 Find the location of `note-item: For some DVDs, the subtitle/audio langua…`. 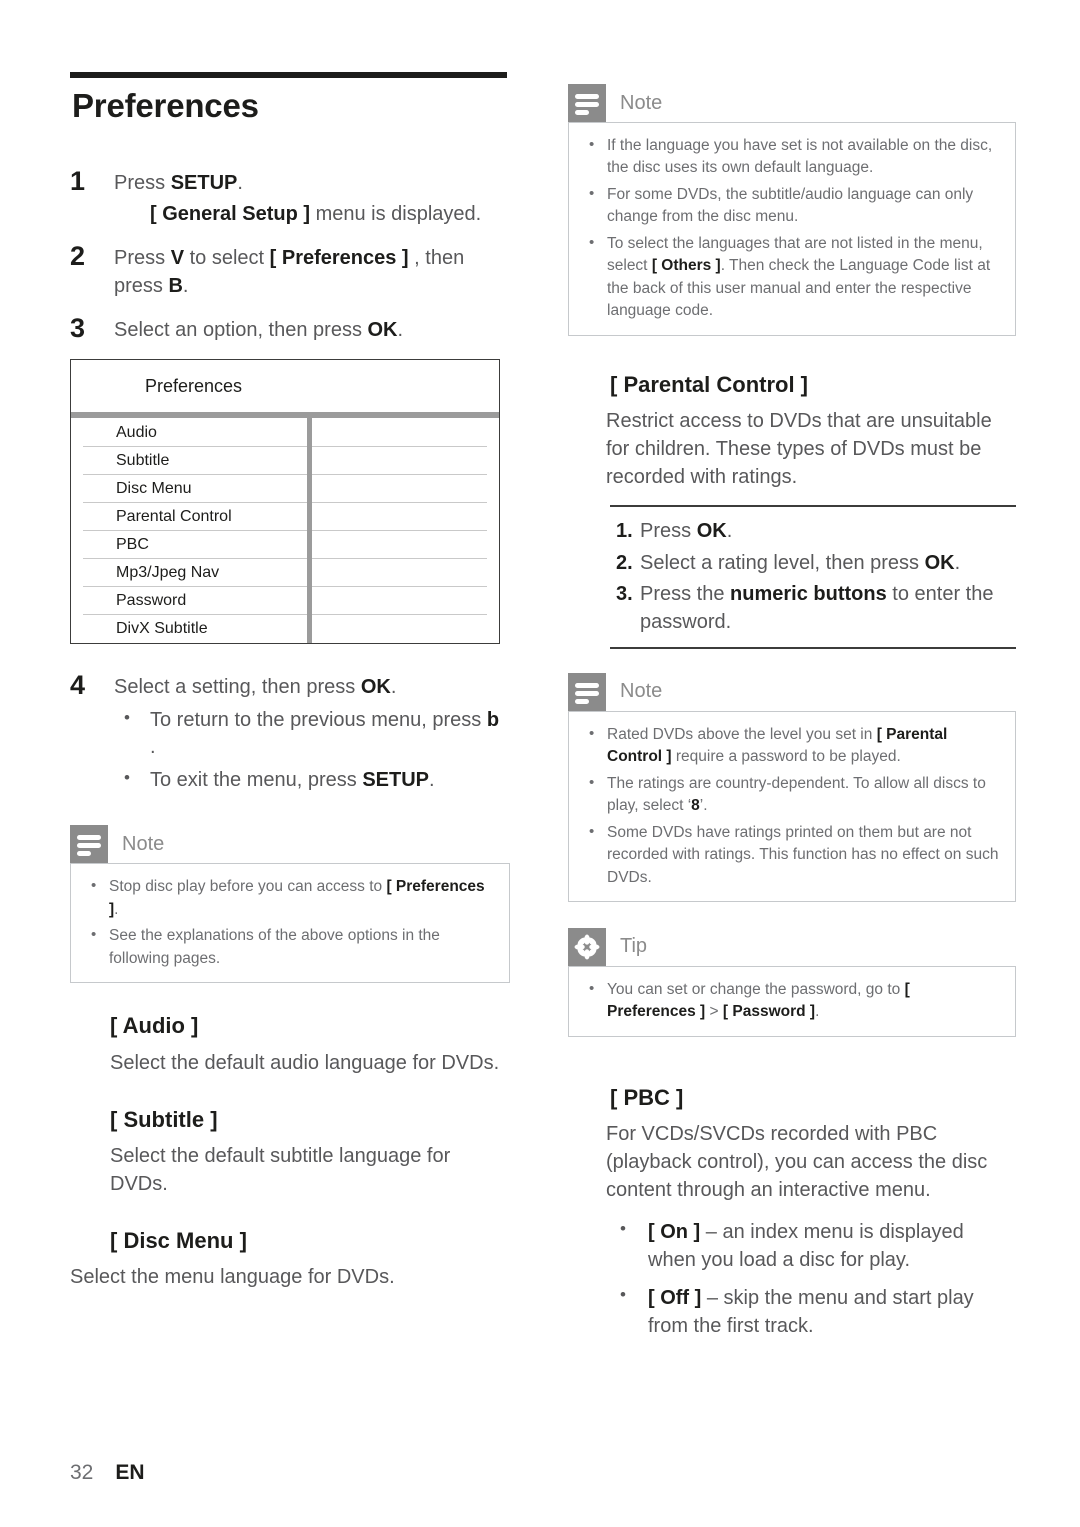

note-item: For some DVDs, the subtitle/audio langua… is located at coordinates (791, 206).